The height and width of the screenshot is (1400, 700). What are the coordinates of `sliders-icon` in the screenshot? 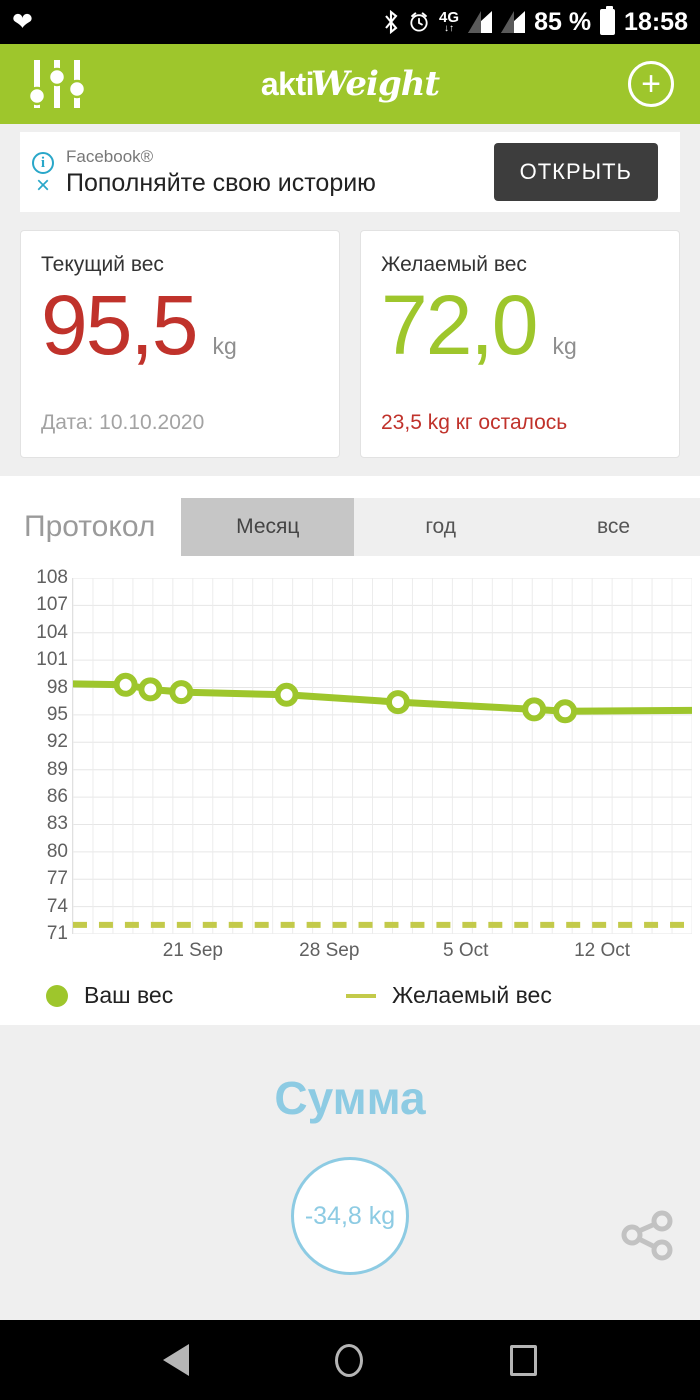 It's located at (57, 84).